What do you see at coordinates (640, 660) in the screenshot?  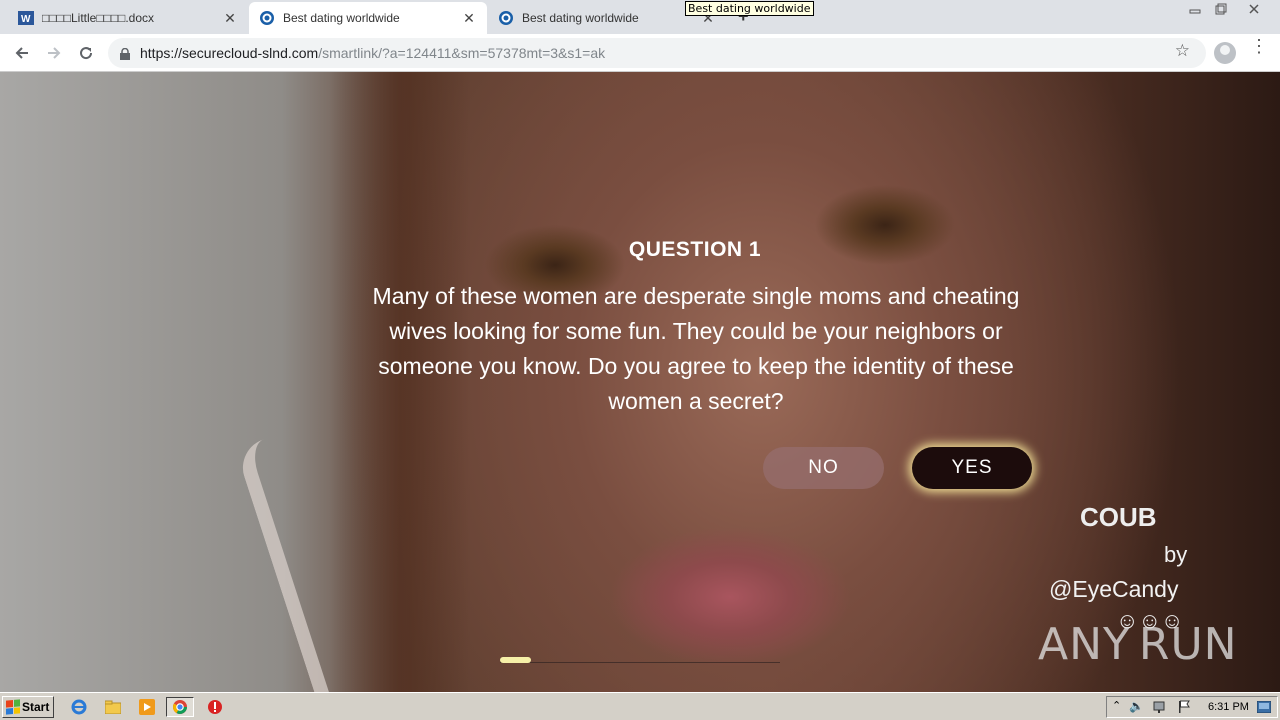 I see `progress-bar` at bounding box center [640, 660].